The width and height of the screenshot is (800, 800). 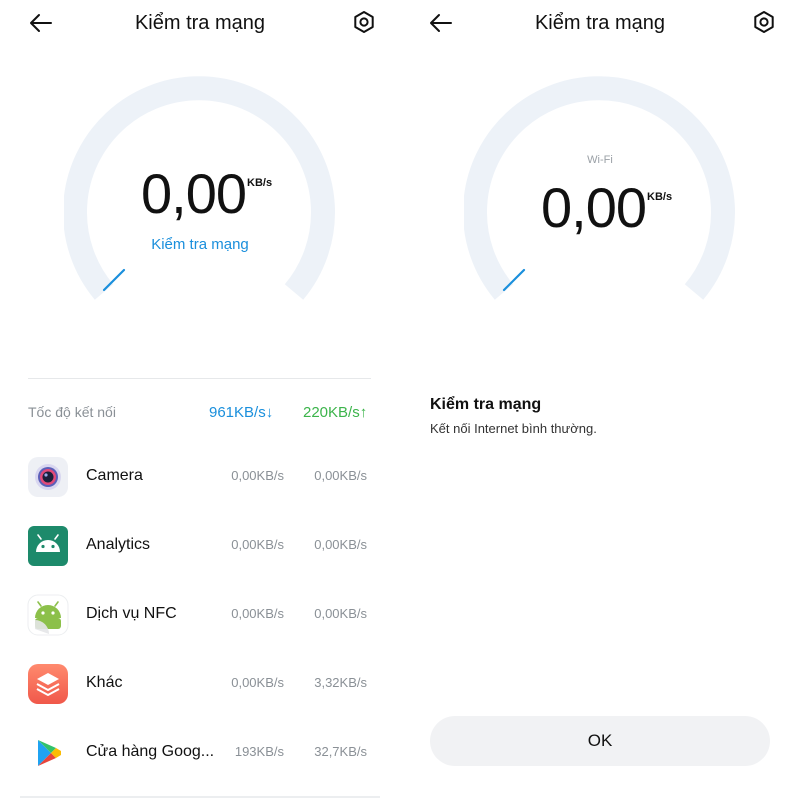 What do you see at coordinates (486, 404) in the screenshot?
I see `result-title: Kiểm tra mạng` at bounding box center [486, 404].